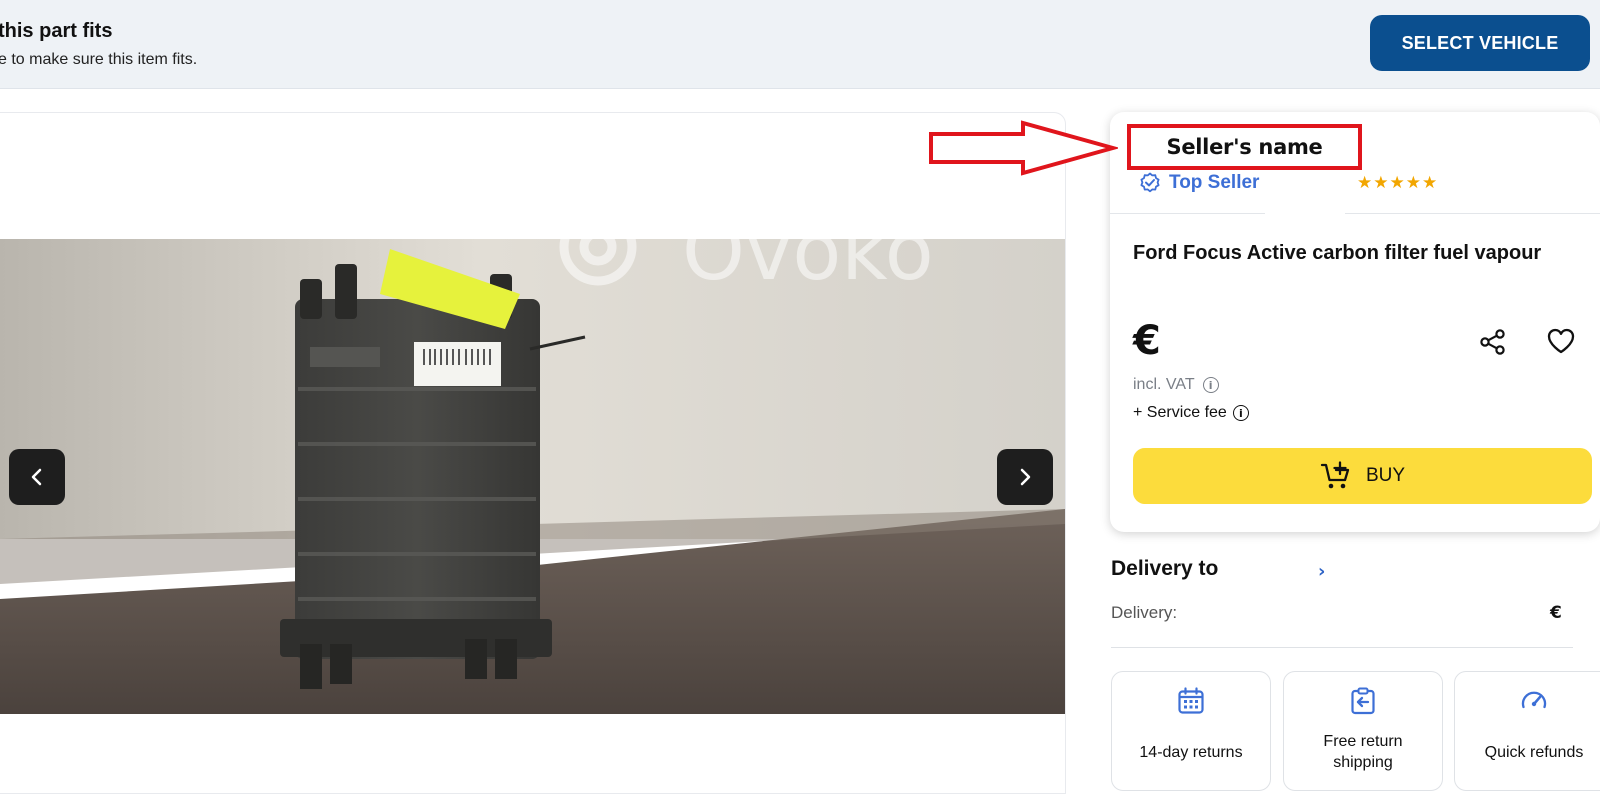 The width and height of the screenshot is (1600, 794). I want to click on top-seller-label: Top Seller, so click(1214, 182).